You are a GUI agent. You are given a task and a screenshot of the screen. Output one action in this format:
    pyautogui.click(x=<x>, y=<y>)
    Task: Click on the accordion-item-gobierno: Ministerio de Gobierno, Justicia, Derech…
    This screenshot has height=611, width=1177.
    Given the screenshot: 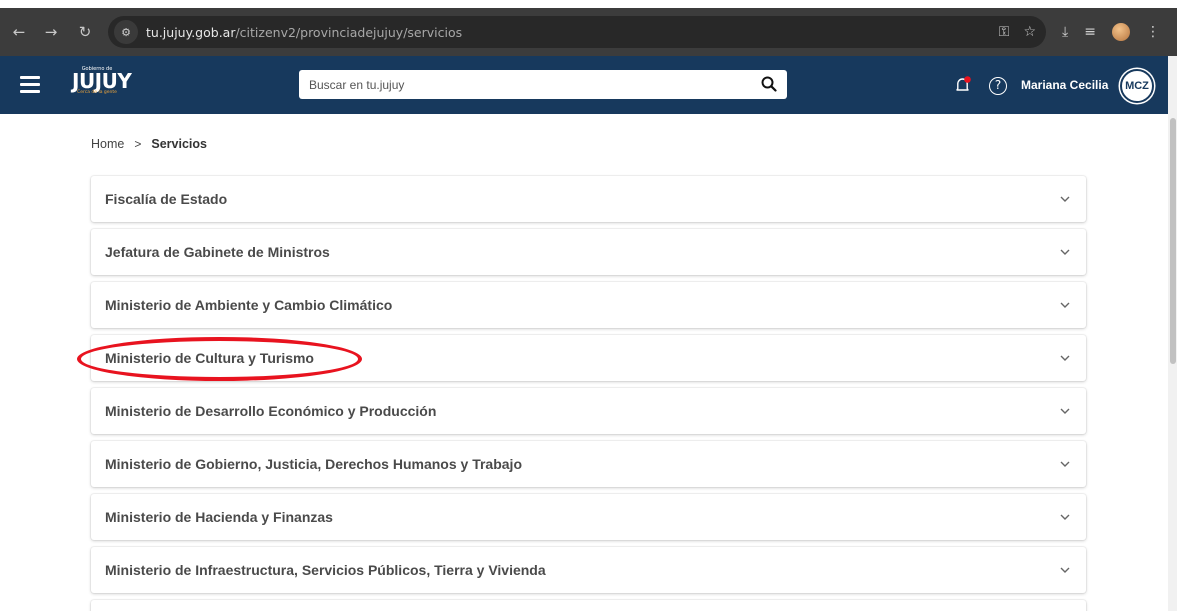 What is the action you would take?
    pyautogui.click(x=588, y=464)
    